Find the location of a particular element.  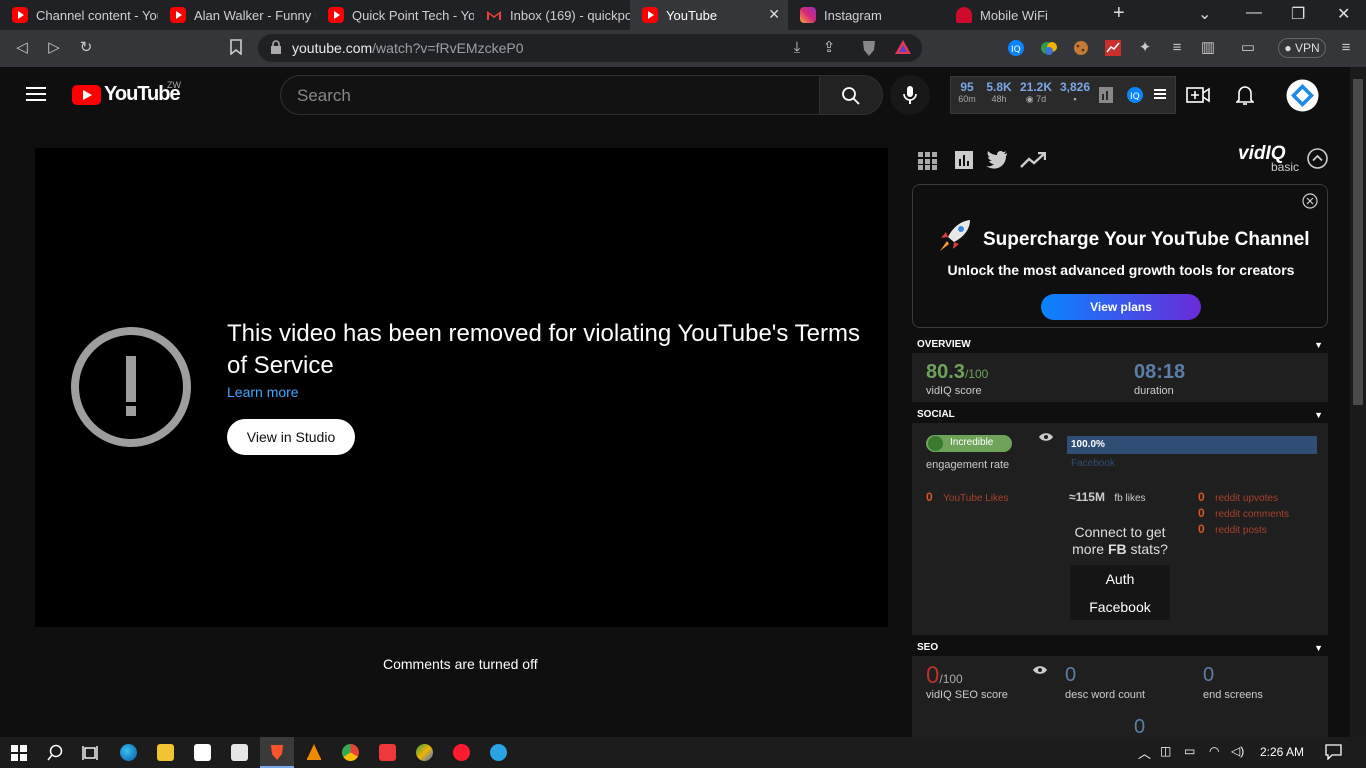

auth-facebook-button: Auth Facebook is located at coordinates (1120, 592).